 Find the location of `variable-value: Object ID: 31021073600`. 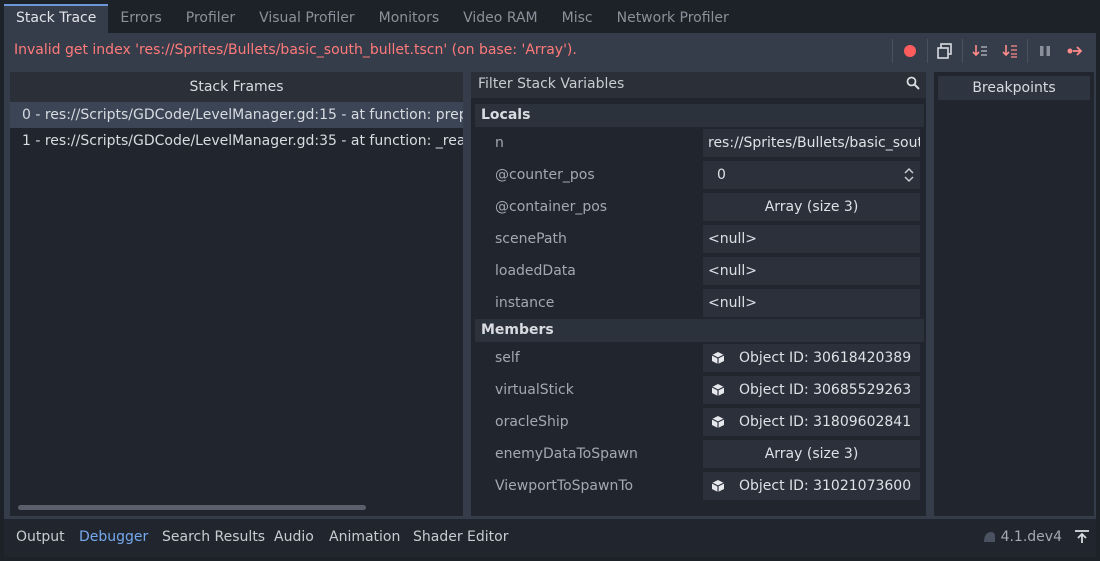

variable-value: Object ID: 31021073600 is located at coordinates (825, 486).